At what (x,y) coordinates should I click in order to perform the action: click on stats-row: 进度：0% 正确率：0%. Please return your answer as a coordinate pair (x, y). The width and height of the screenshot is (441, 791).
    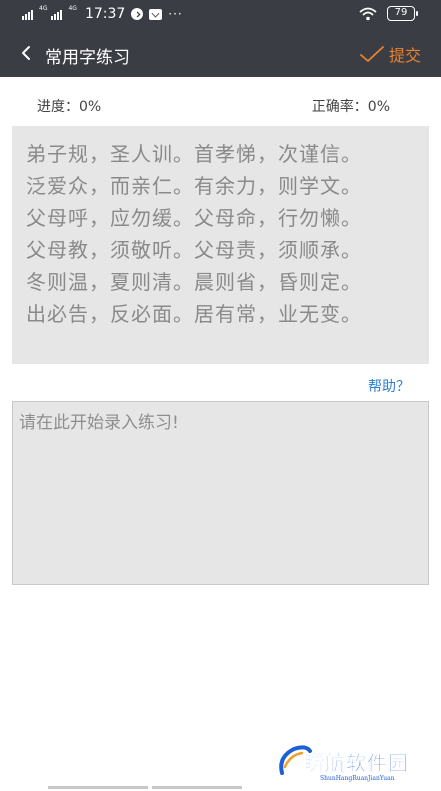
    Looking at the image, I should click on (220, 106).